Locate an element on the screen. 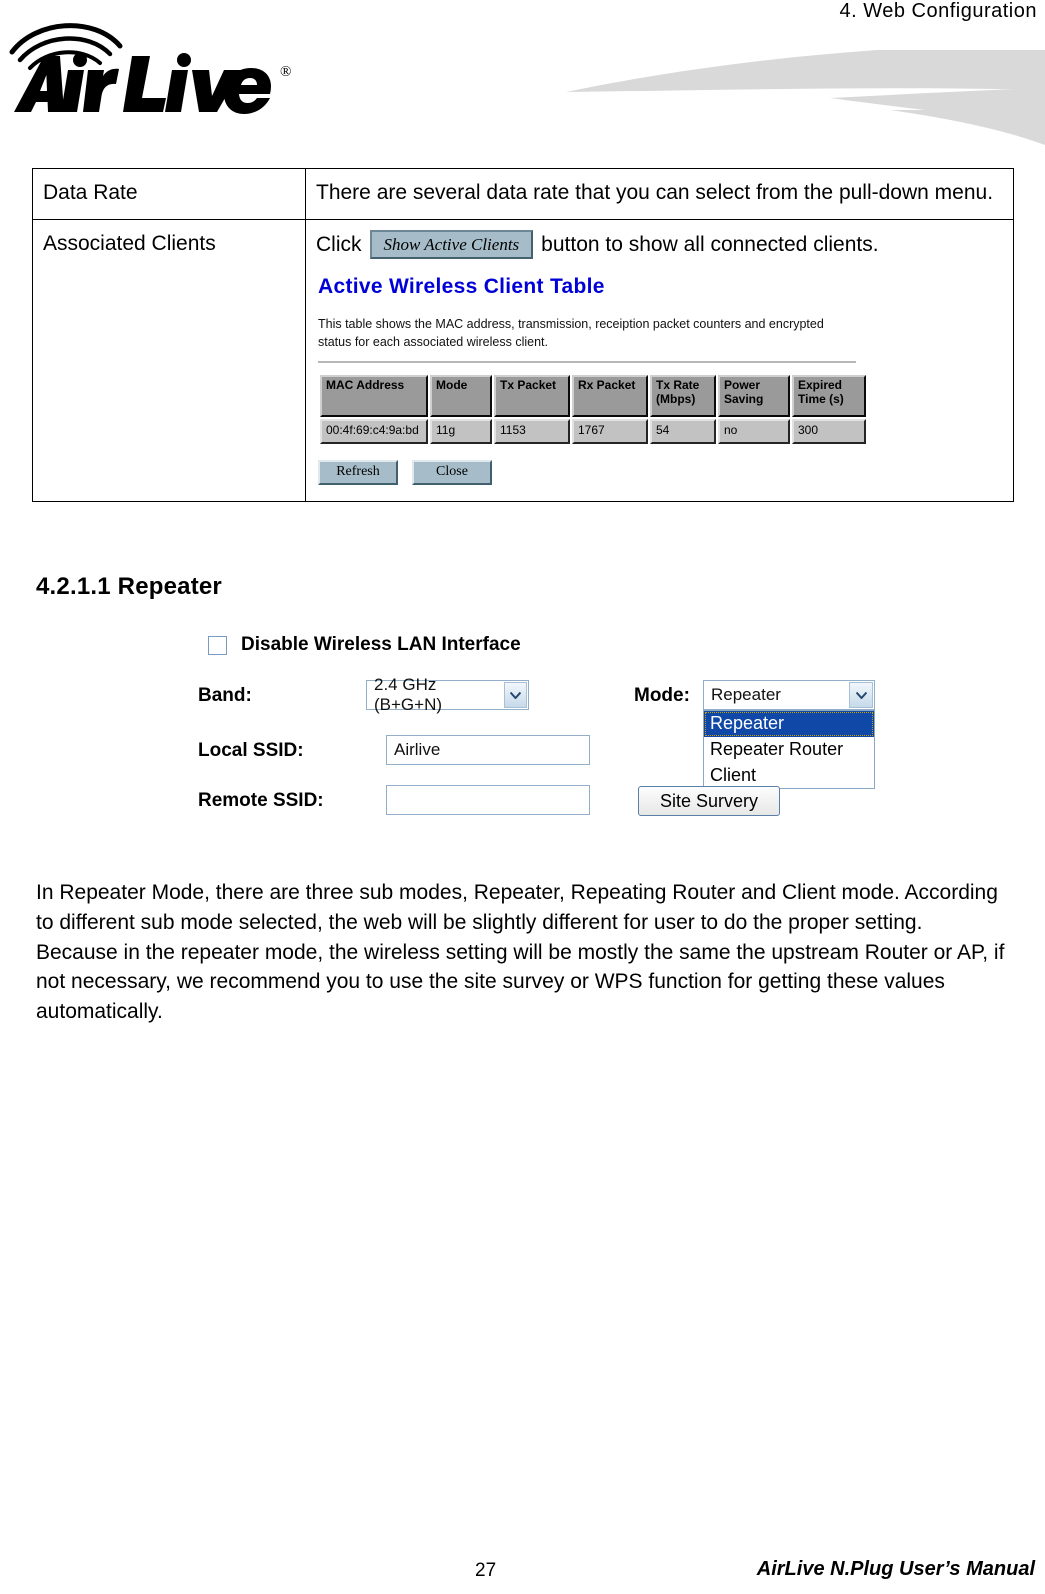  col-tx-rate: Tx Rate (Mbps) is located at coordinates (683, 396).